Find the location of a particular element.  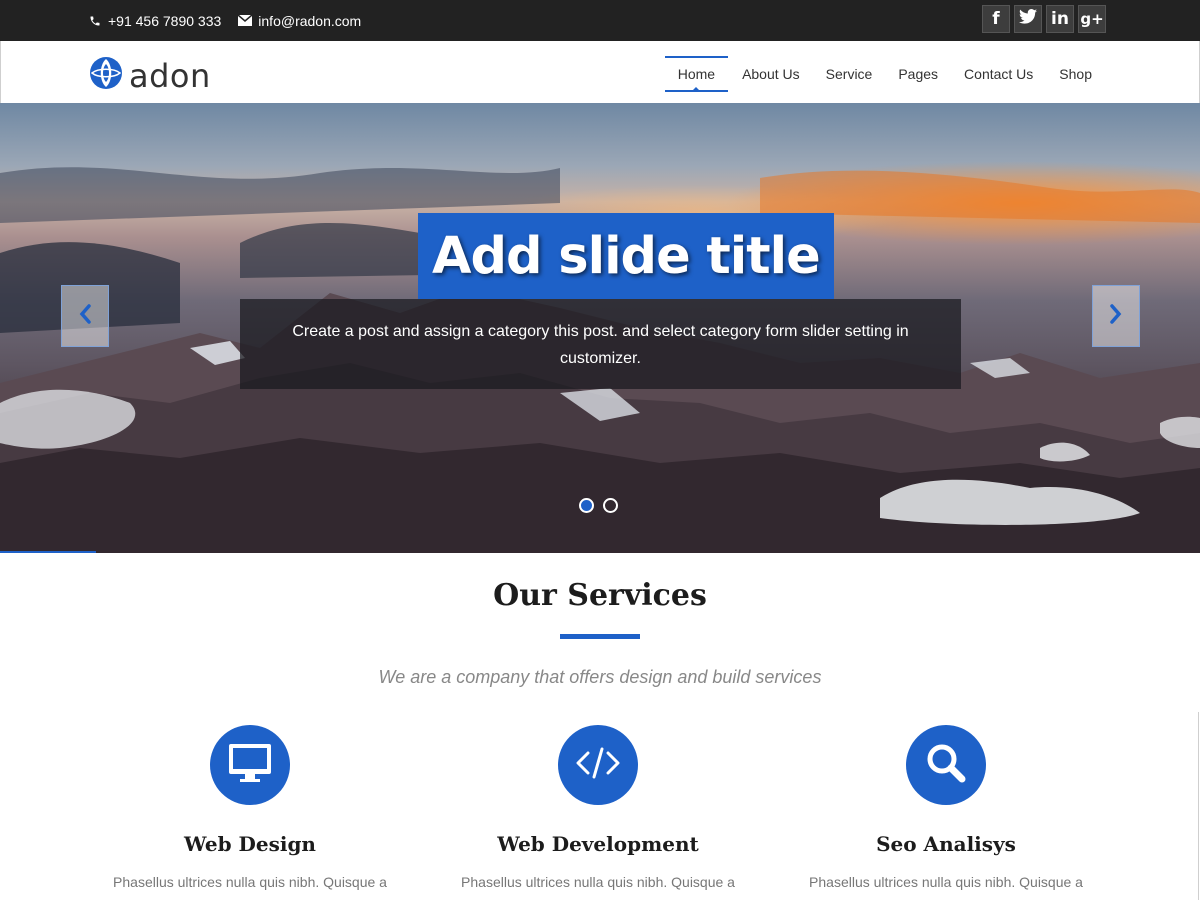

nav-home: Home is located at coordinates (696, 74).